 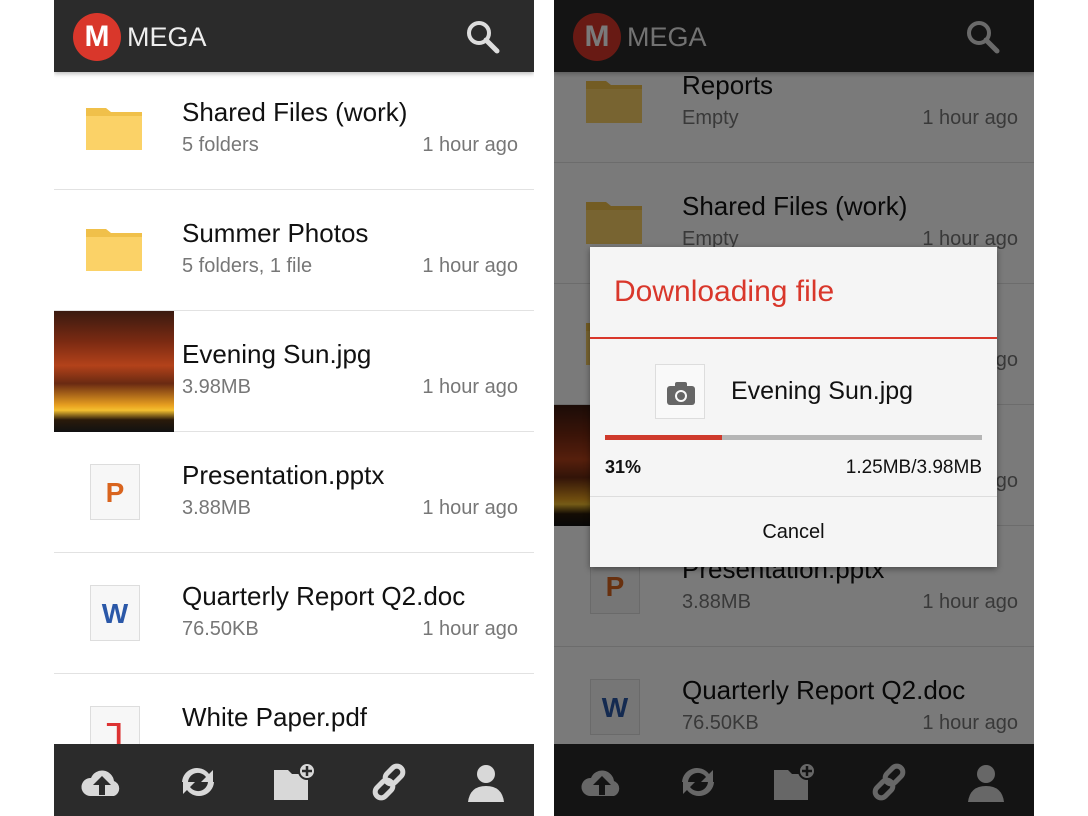 What do you see at coordinates (274, 717) in the screenshot?
I see `item-name: White Paper.pdf` at bounding box center [274, 717].